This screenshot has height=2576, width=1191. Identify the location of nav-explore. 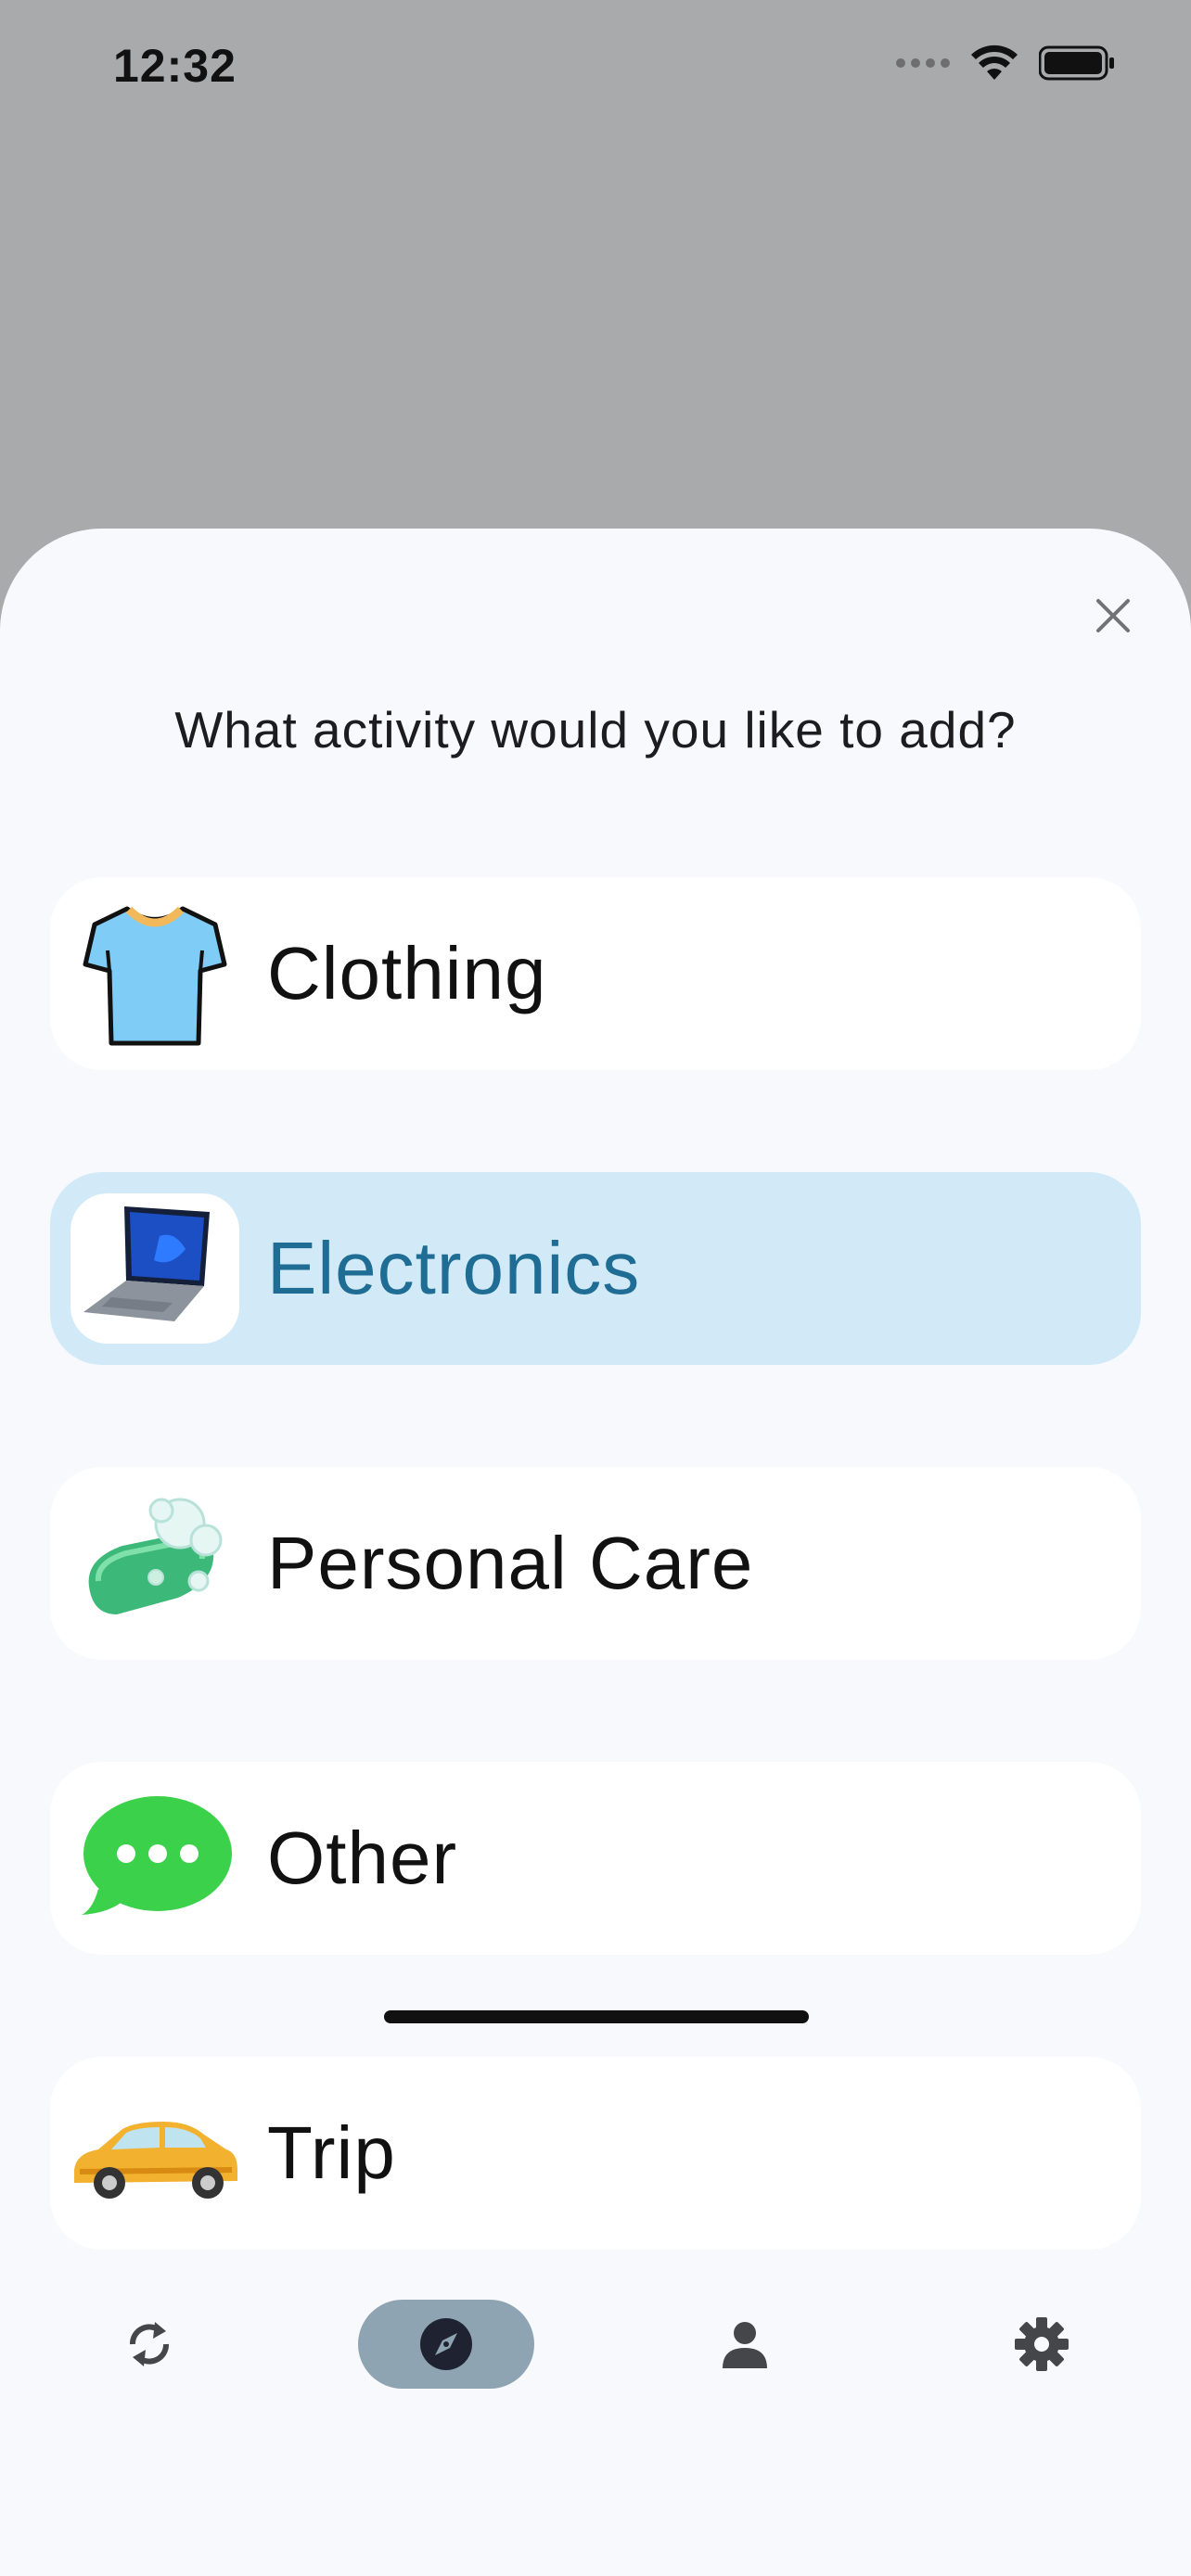
(446, 2344).